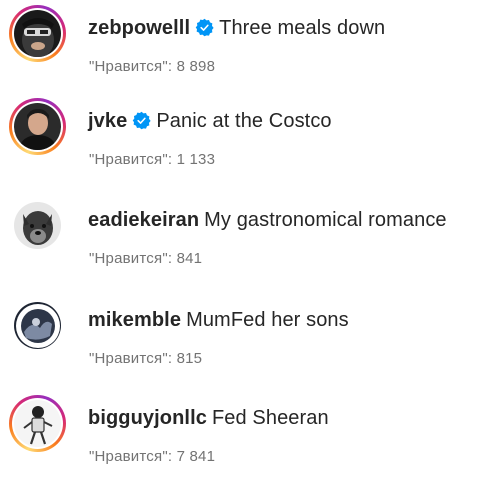 This screenshot has height=480, width=478. What do you see at coordinates (147, 418) in the screenshot?
I see `username: bigguyjonllc` at bounding box center [147, 418].